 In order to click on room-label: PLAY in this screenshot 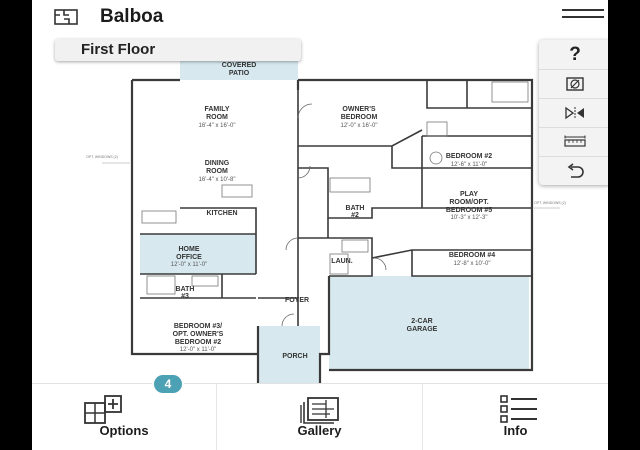, I will do `click(469, 194)`.